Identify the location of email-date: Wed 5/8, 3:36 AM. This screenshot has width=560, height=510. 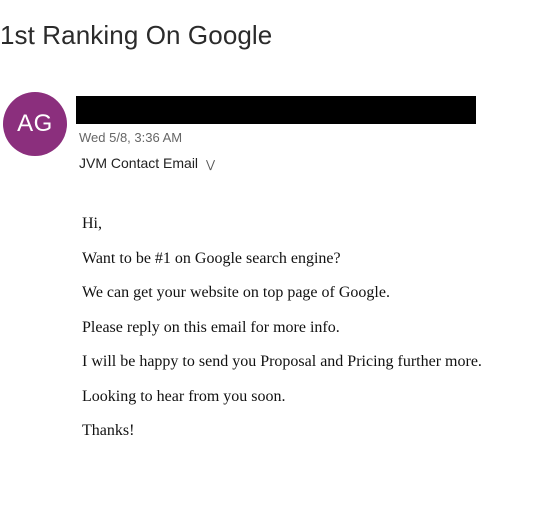
(131, 137).